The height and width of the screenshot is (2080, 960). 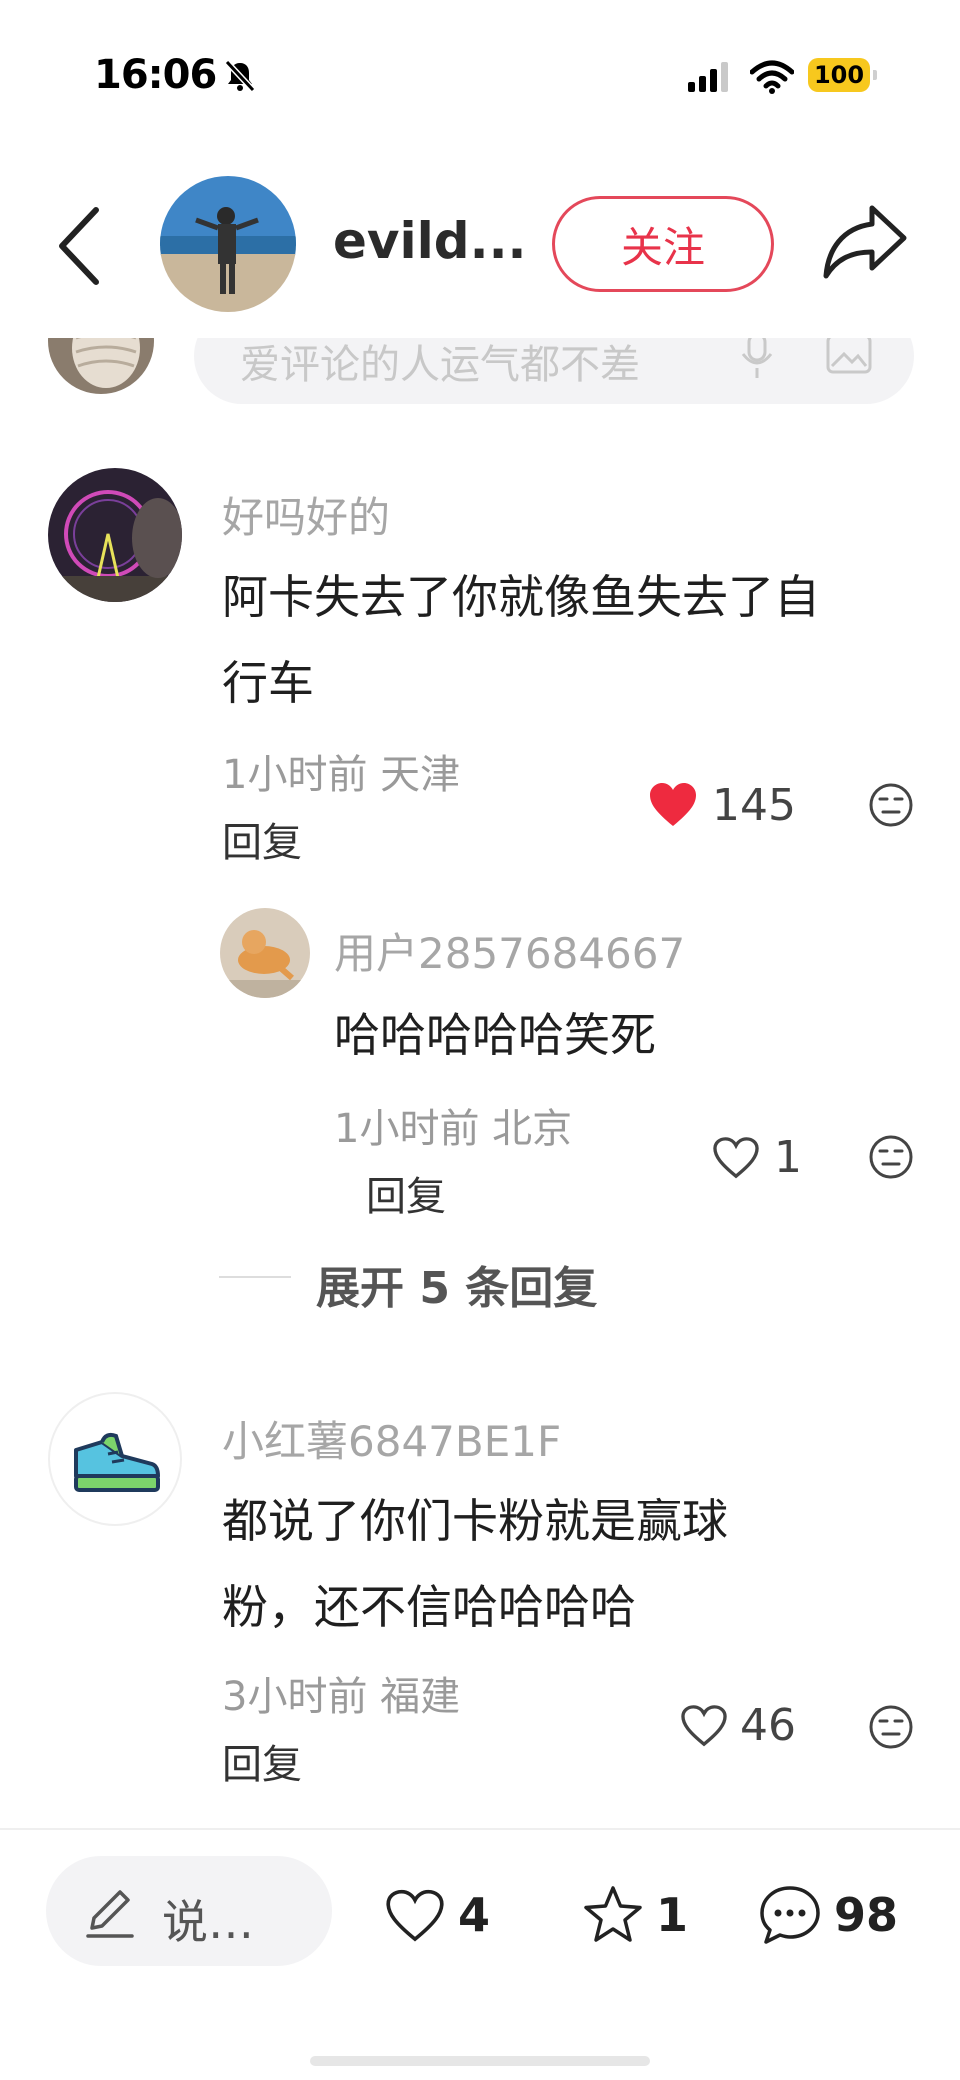 What do you see at coordinates (521, 597) in the screenshot?
I see `comment-text-line: 阿卡失去了你就像鱼失去了自` at bounding box center [521, 597].